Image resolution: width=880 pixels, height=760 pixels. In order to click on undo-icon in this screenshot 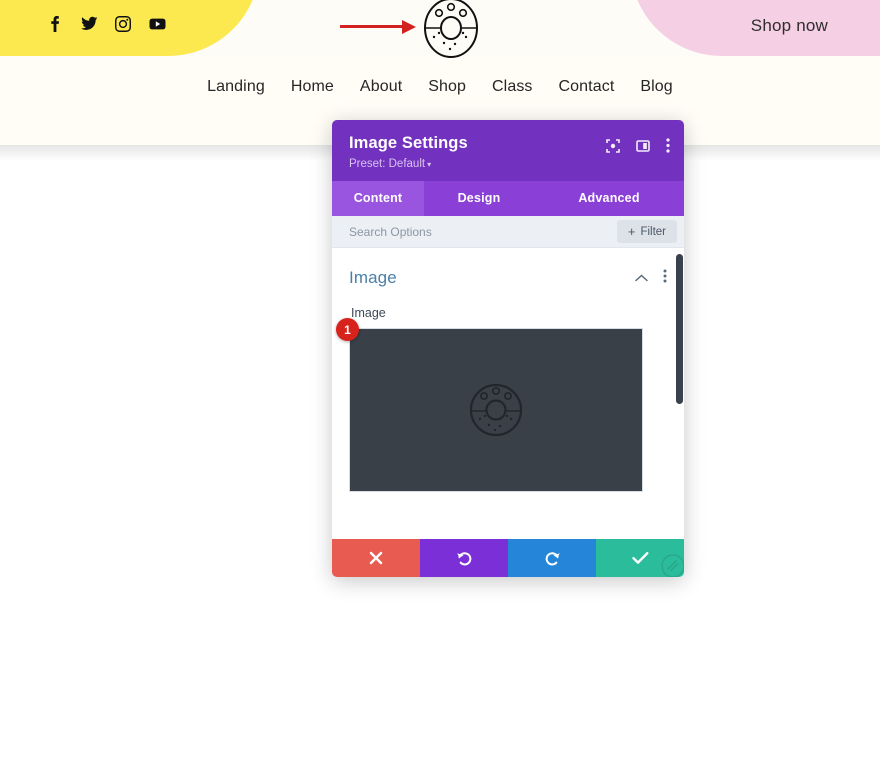, I will do `click(463, 558)`.